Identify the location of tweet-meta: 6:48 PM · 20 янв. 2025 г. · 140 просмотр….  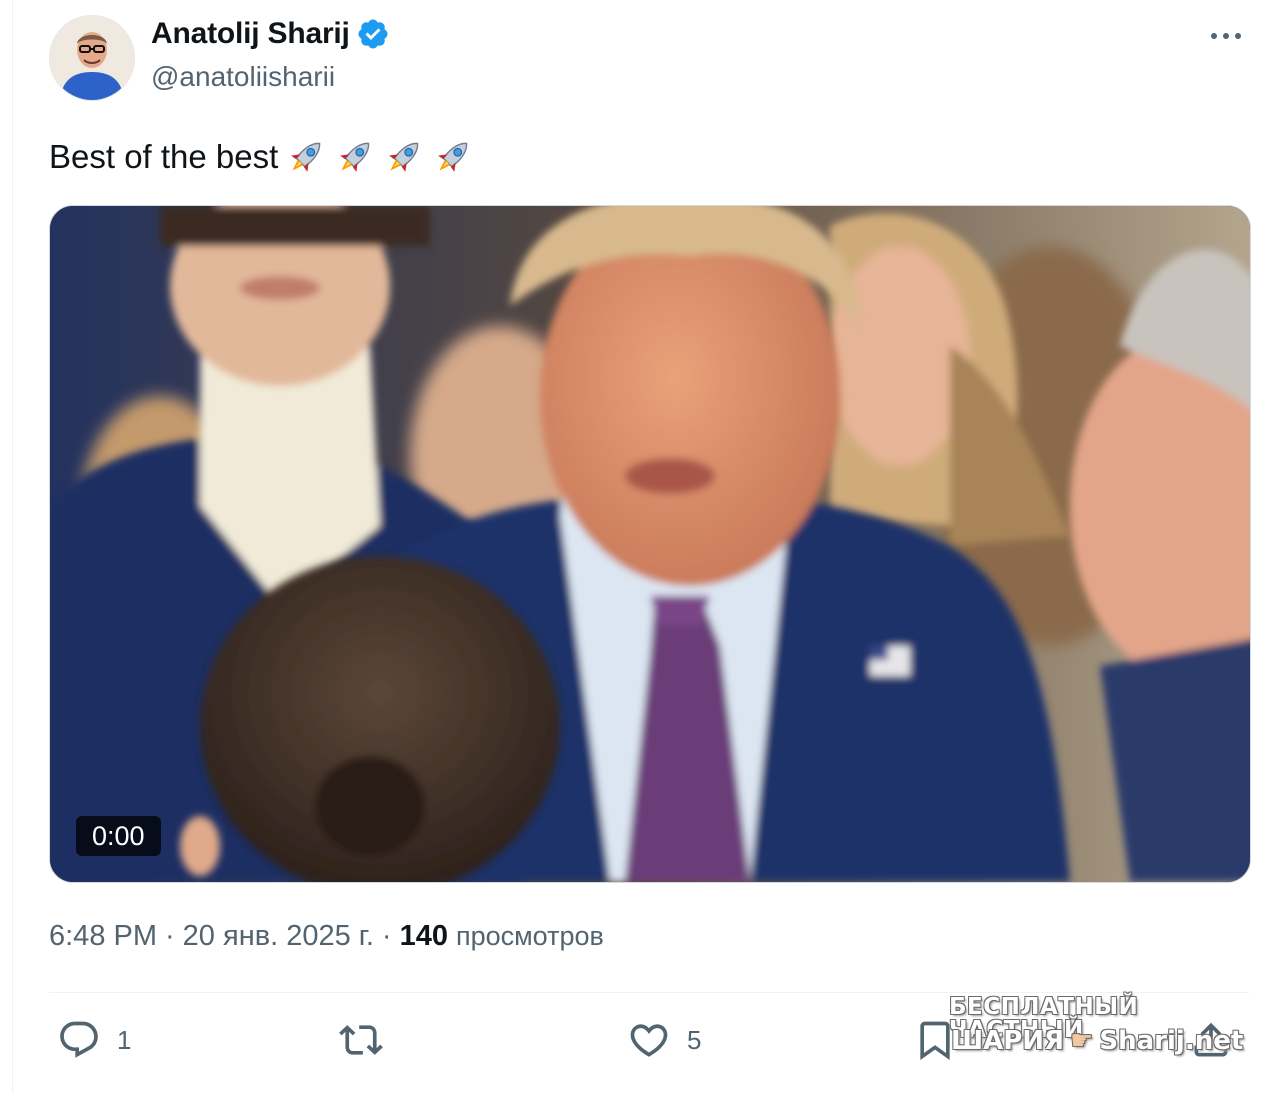
(326, 936).